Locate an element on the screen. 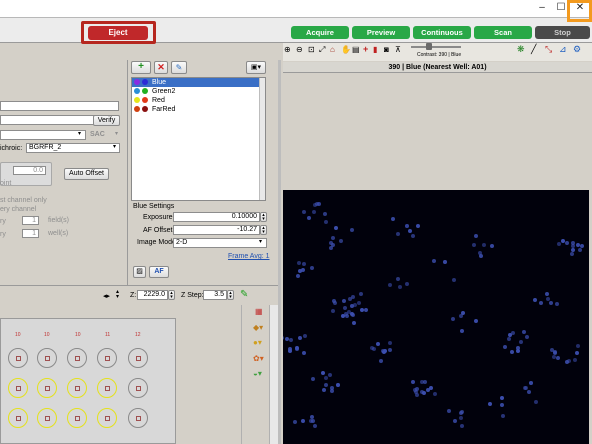 Image resolution: width=592 pixels, height=444 pixels. snowflake-icon: ❋ is located at coordinates (521, 49).